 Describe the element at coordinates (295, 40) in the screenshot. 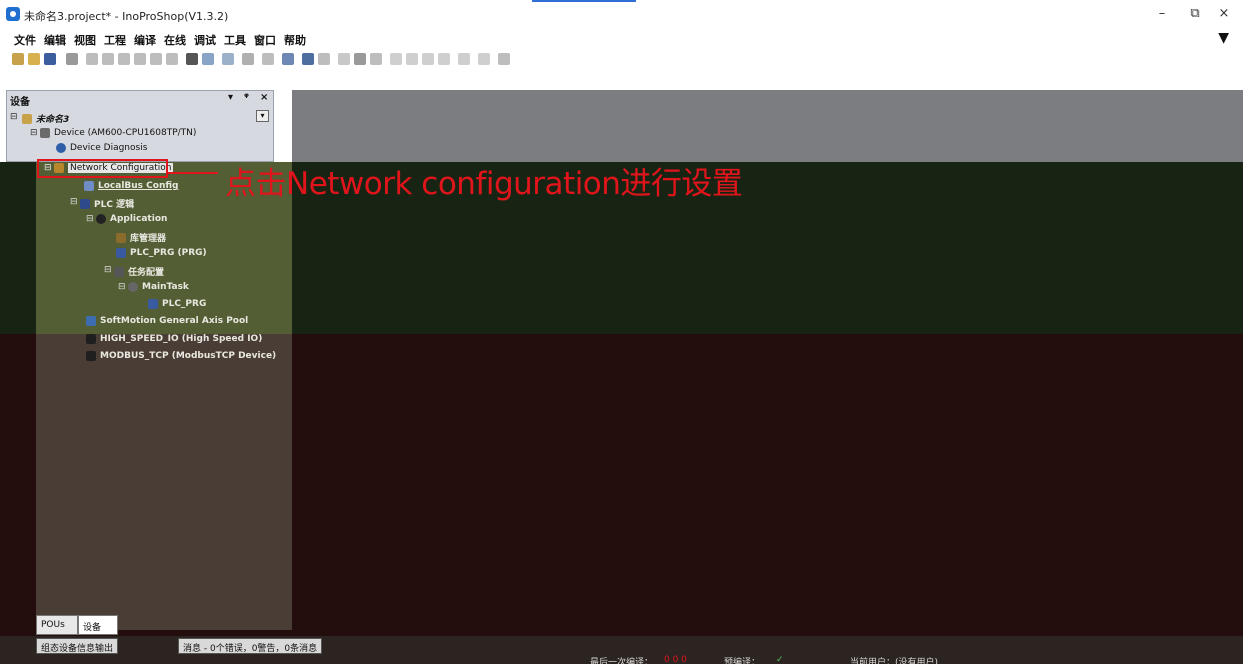

I see `menu-help: 帮助` at that location.